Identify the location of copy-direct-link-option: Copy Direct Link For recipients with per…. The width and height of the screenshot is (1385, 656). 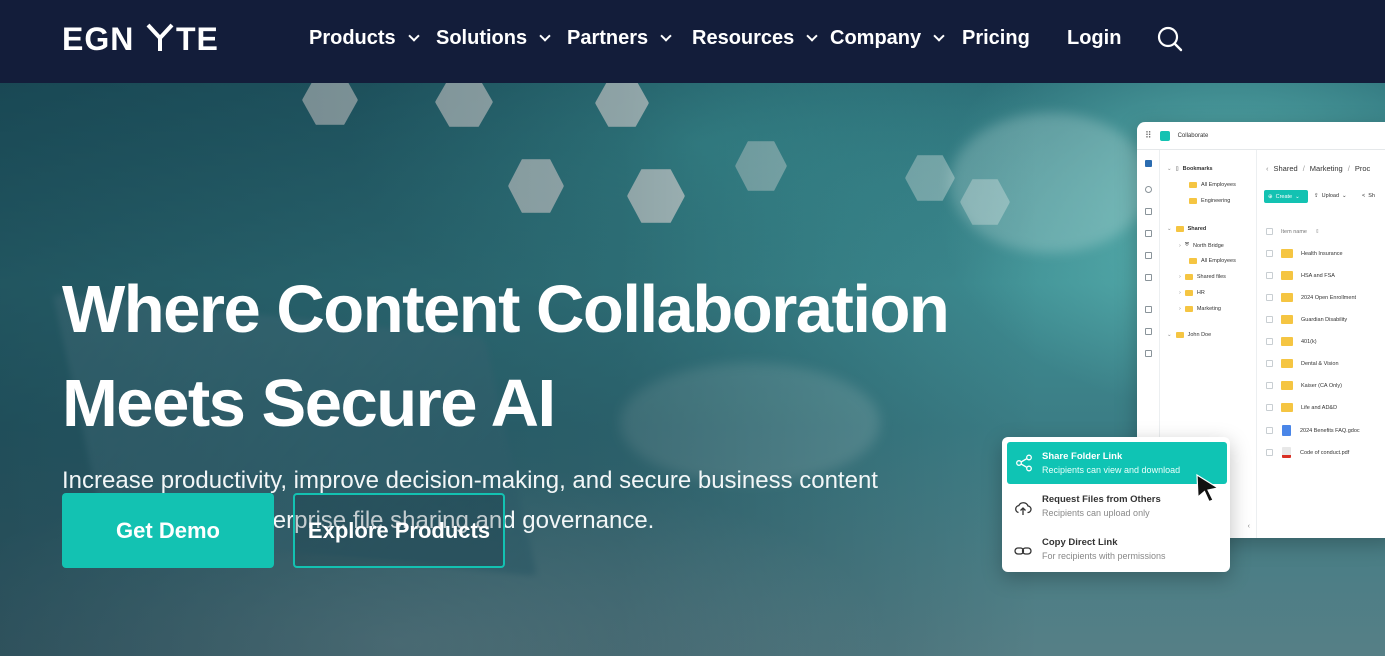
(1116, 551).